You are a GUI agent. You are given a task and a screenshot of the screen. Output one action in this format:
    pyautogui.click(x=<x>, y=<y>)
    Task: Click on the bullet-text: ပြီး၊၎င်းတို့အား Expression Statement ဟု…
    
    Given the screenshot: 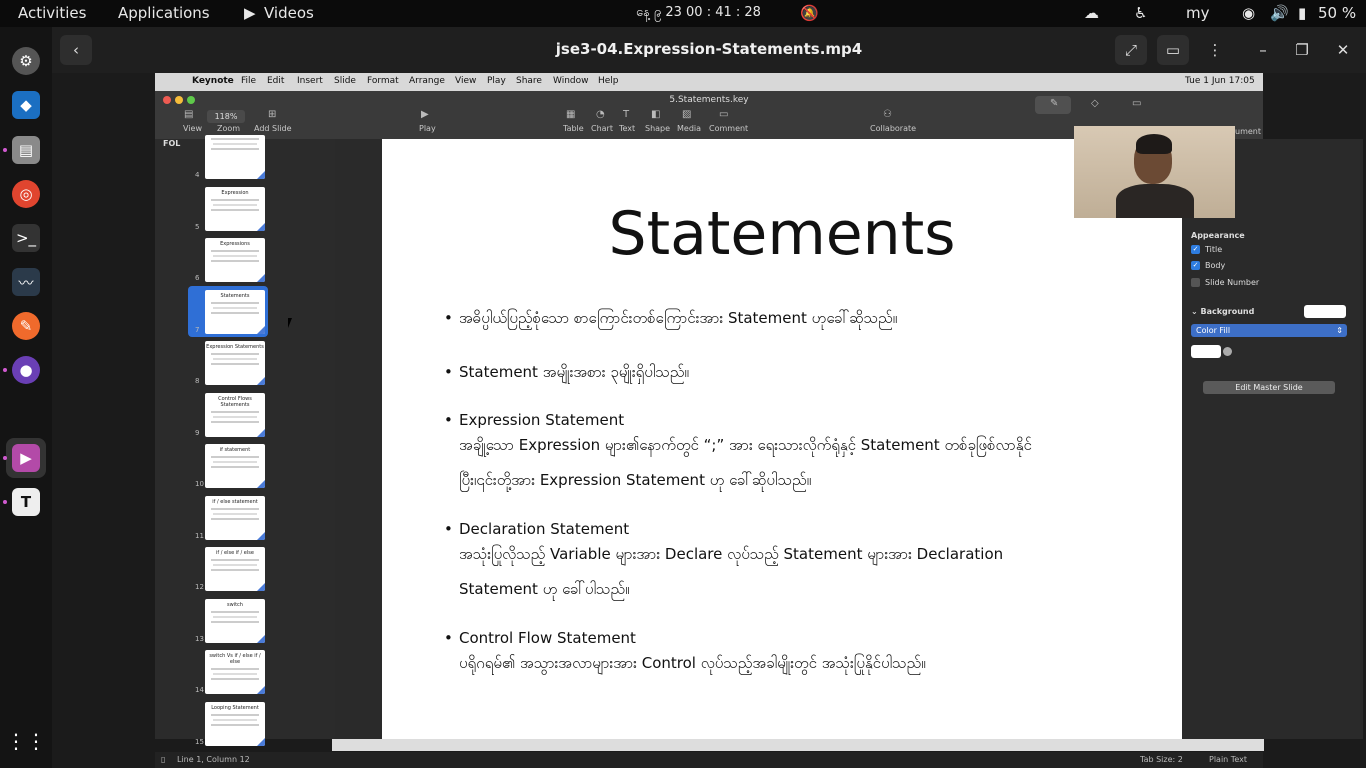 What is the action you would take?
    pyautogui.click(x=635, y=480)
    